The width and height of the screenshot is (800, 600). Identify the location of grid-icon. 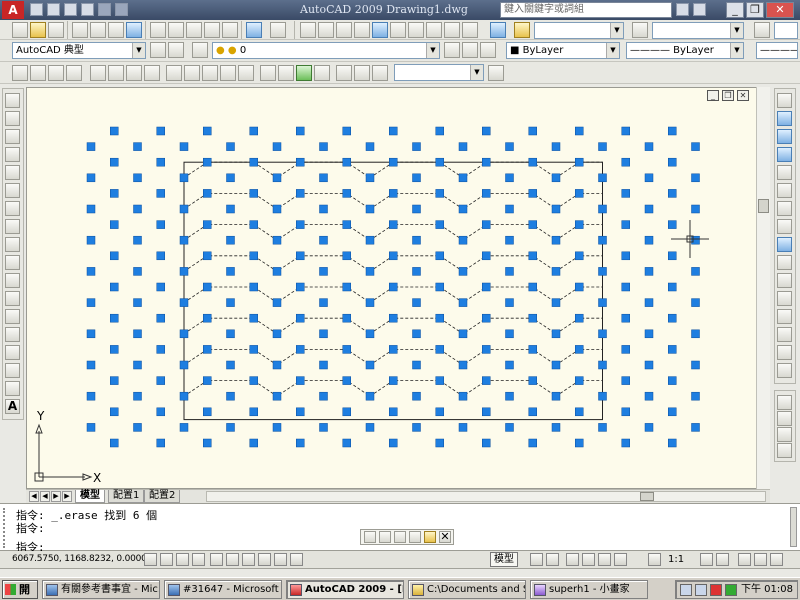
(166, 559).